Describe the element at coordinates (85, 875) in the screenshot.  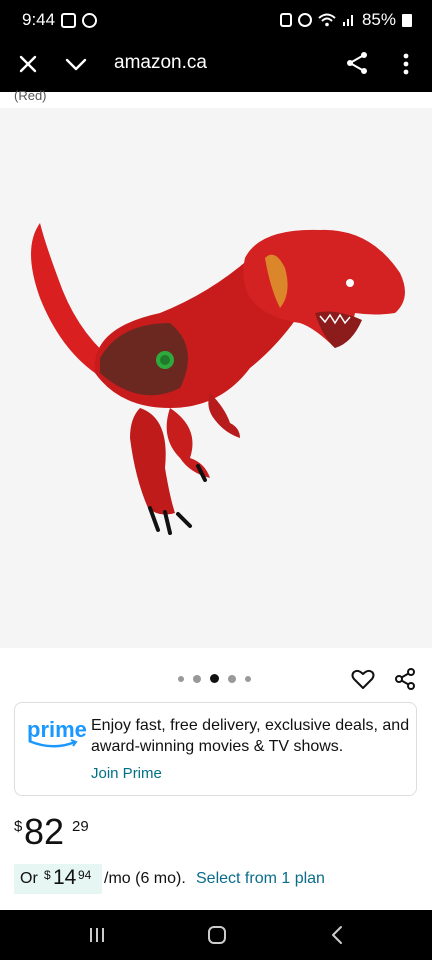
I see `installment-fraction: 94` at that location.